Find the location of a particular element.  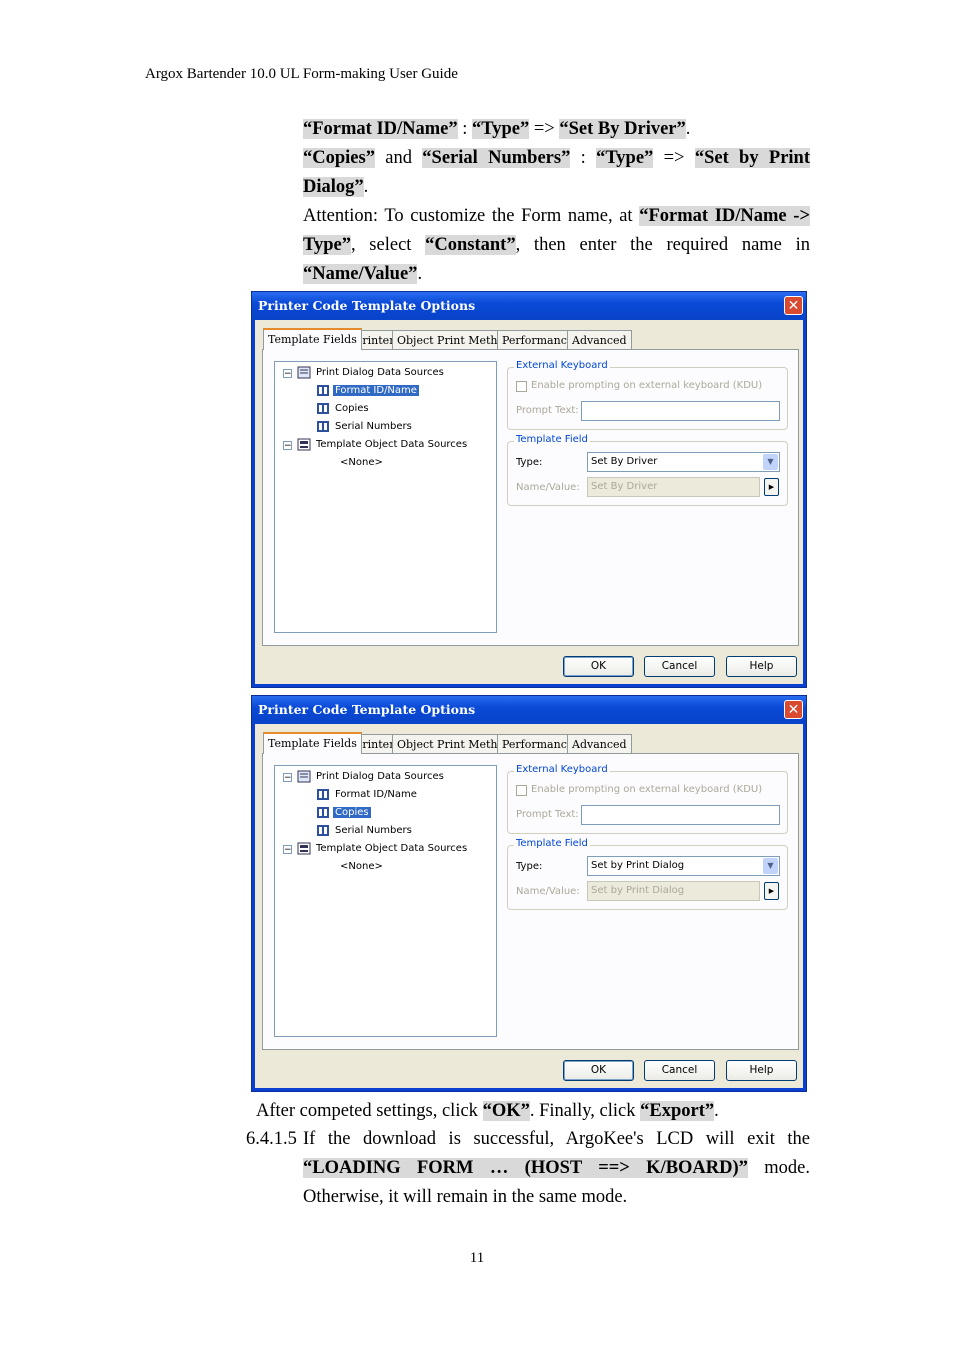

text: , then enter the required name in is located at coordinates (662, 245).